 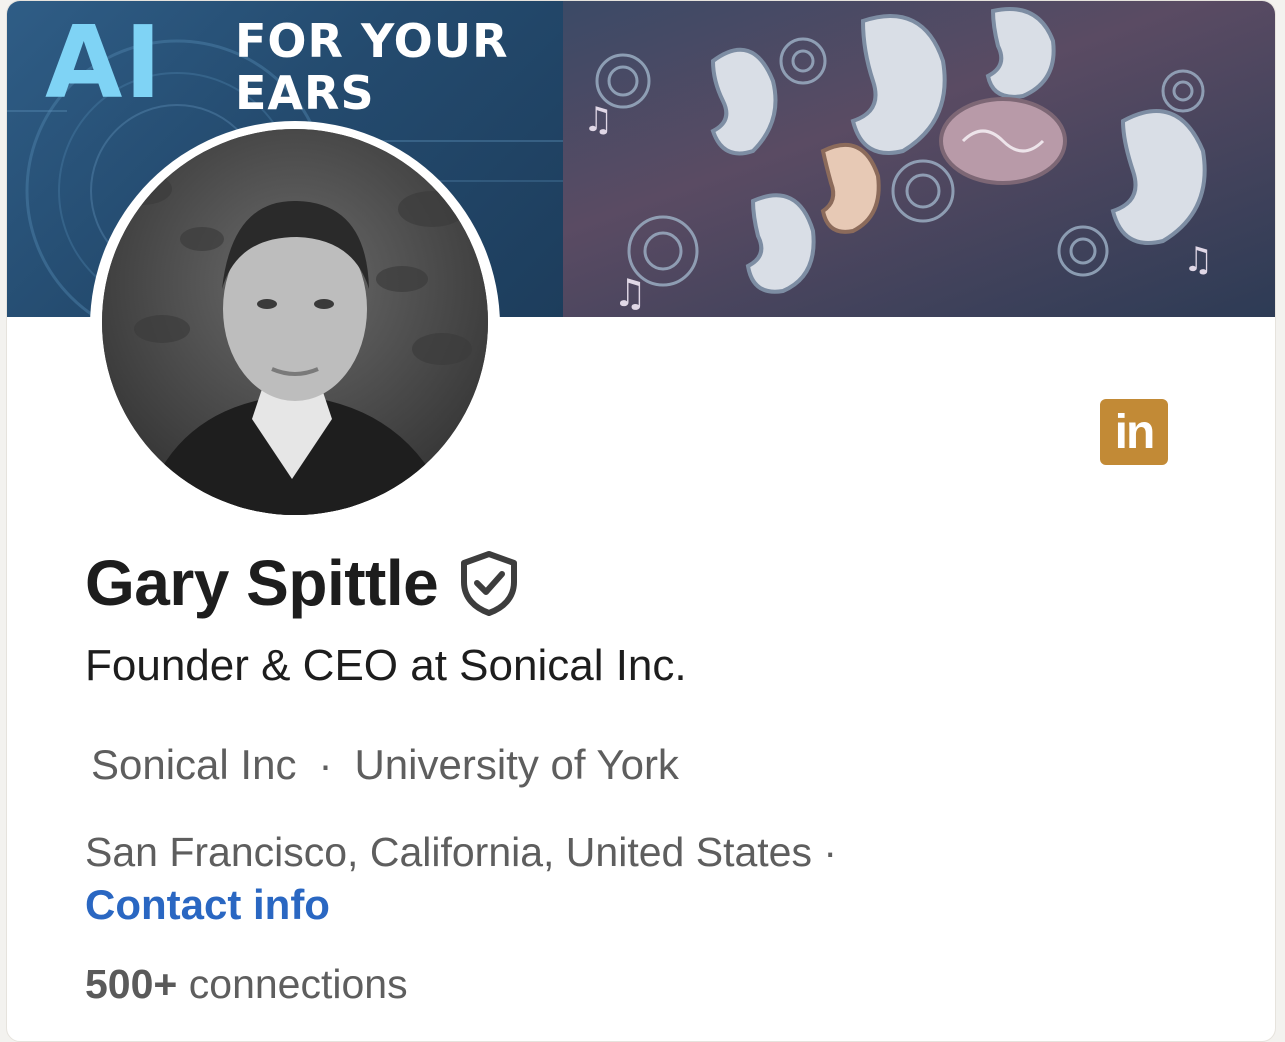 I want to click on connections-number: 500+, so click(x=131, y=984).